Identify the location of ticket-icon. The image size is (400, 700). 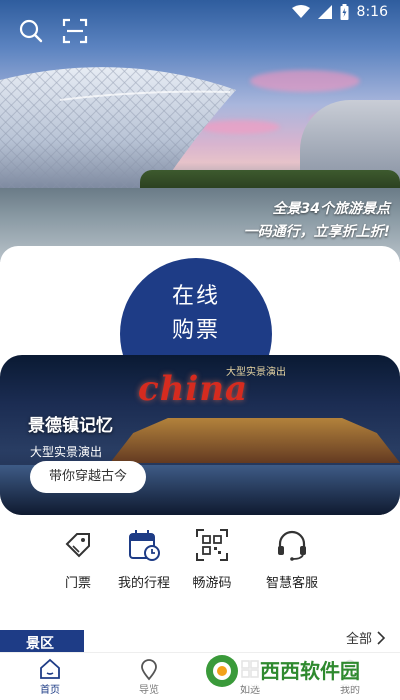
(77, 545).